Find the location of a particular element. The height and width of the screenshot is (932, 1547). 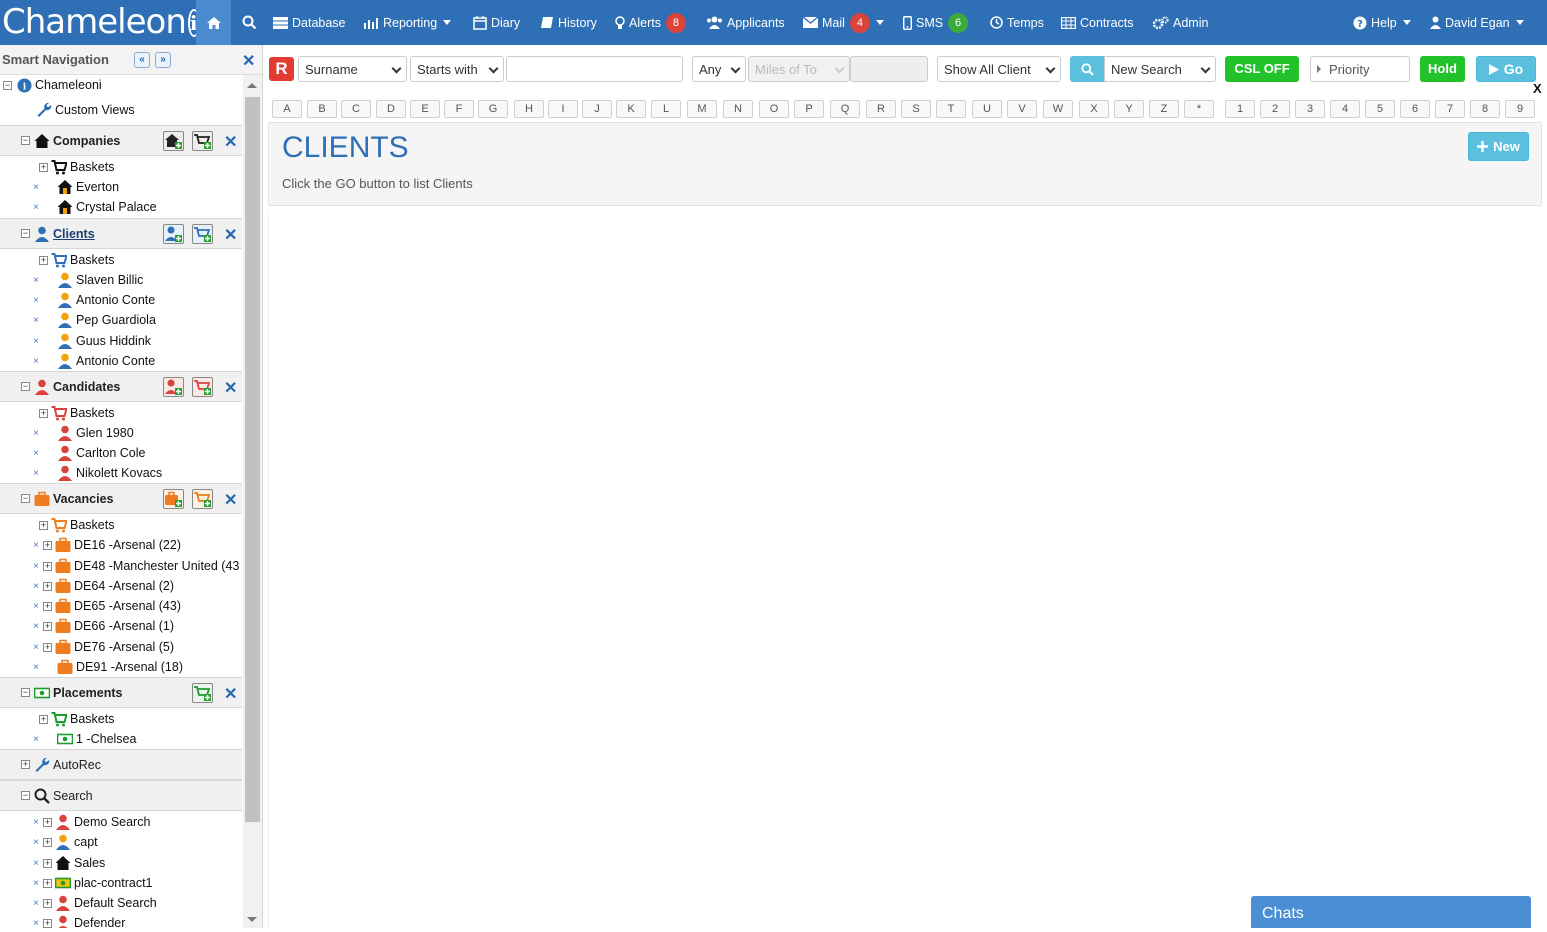

section-companies: − Companies ✕ is located at coordinates (121, 140).